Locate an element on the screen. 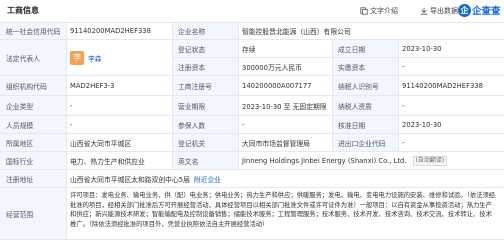 This screenshot has height=240, width=504. scope-label: 经营范围 is located at coordinates (33, 213).